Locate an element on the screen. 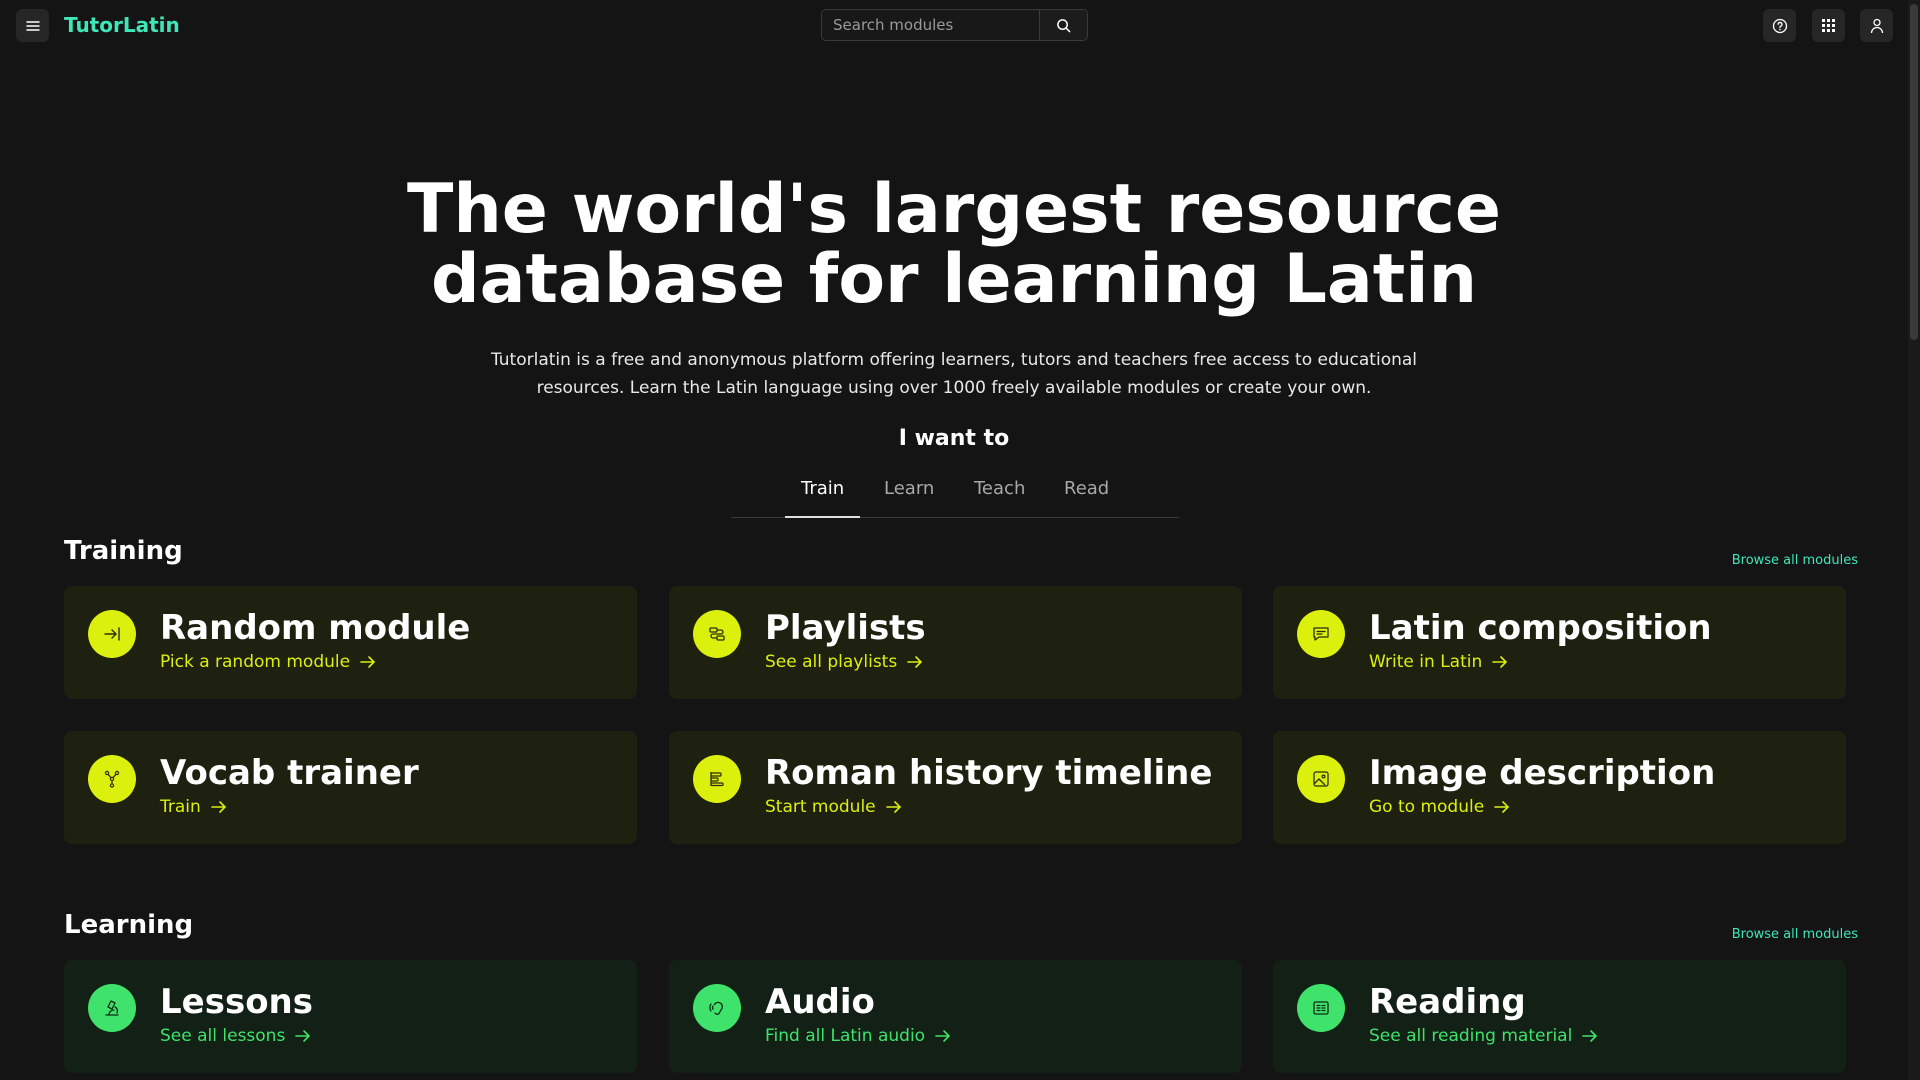  card-playlists: Playlists See all playlists is located at coordinates (955, 642).